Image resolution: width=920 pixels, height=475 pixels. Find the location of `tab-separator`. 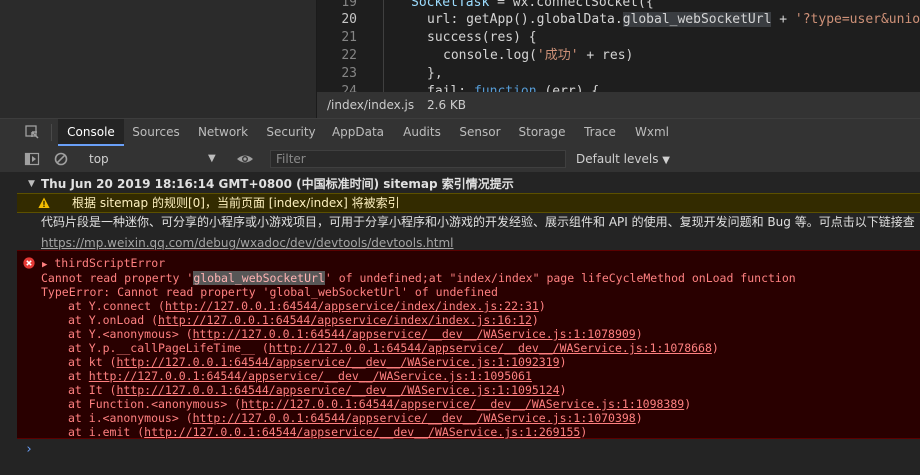

tab-separator is located at coordinates (51, 132).